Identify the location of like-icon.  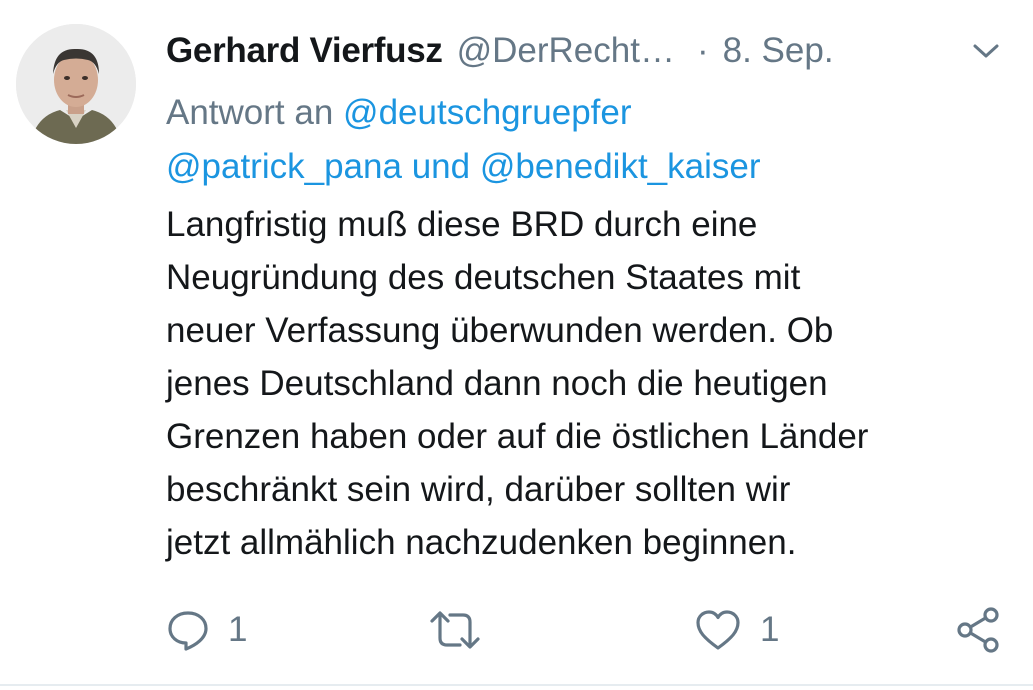
(718, 630).